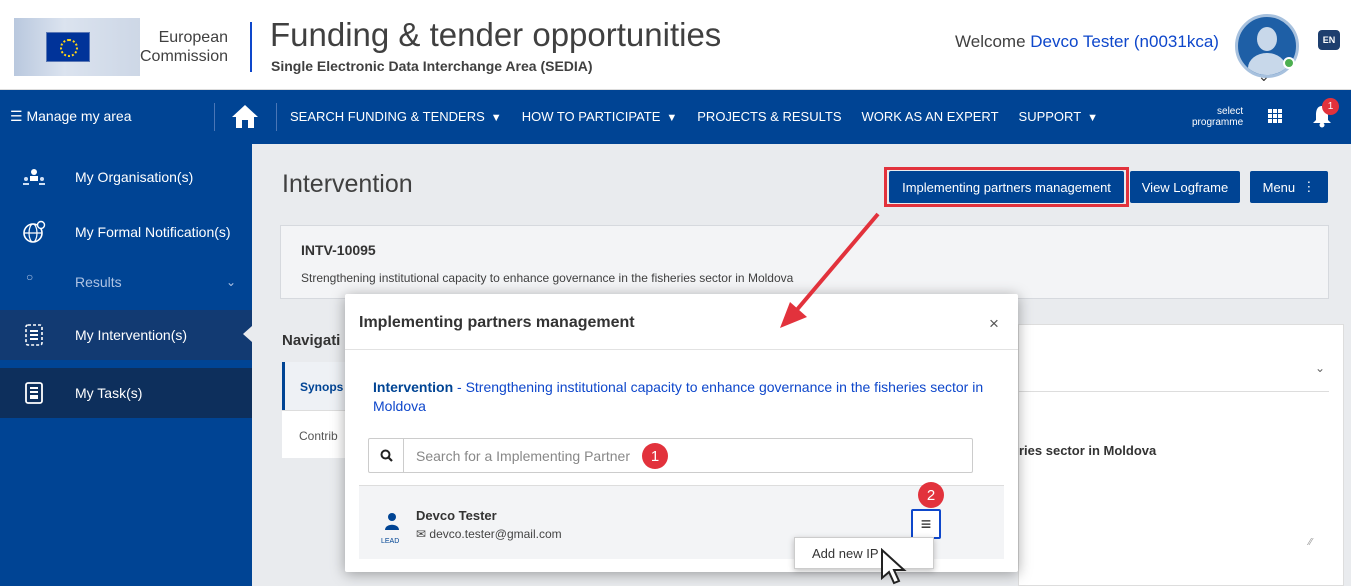  Describe the element at coordinates (1006, 187) in the screenshot. I see `implementing-partners-management-button: Implementing partners management` at that location.